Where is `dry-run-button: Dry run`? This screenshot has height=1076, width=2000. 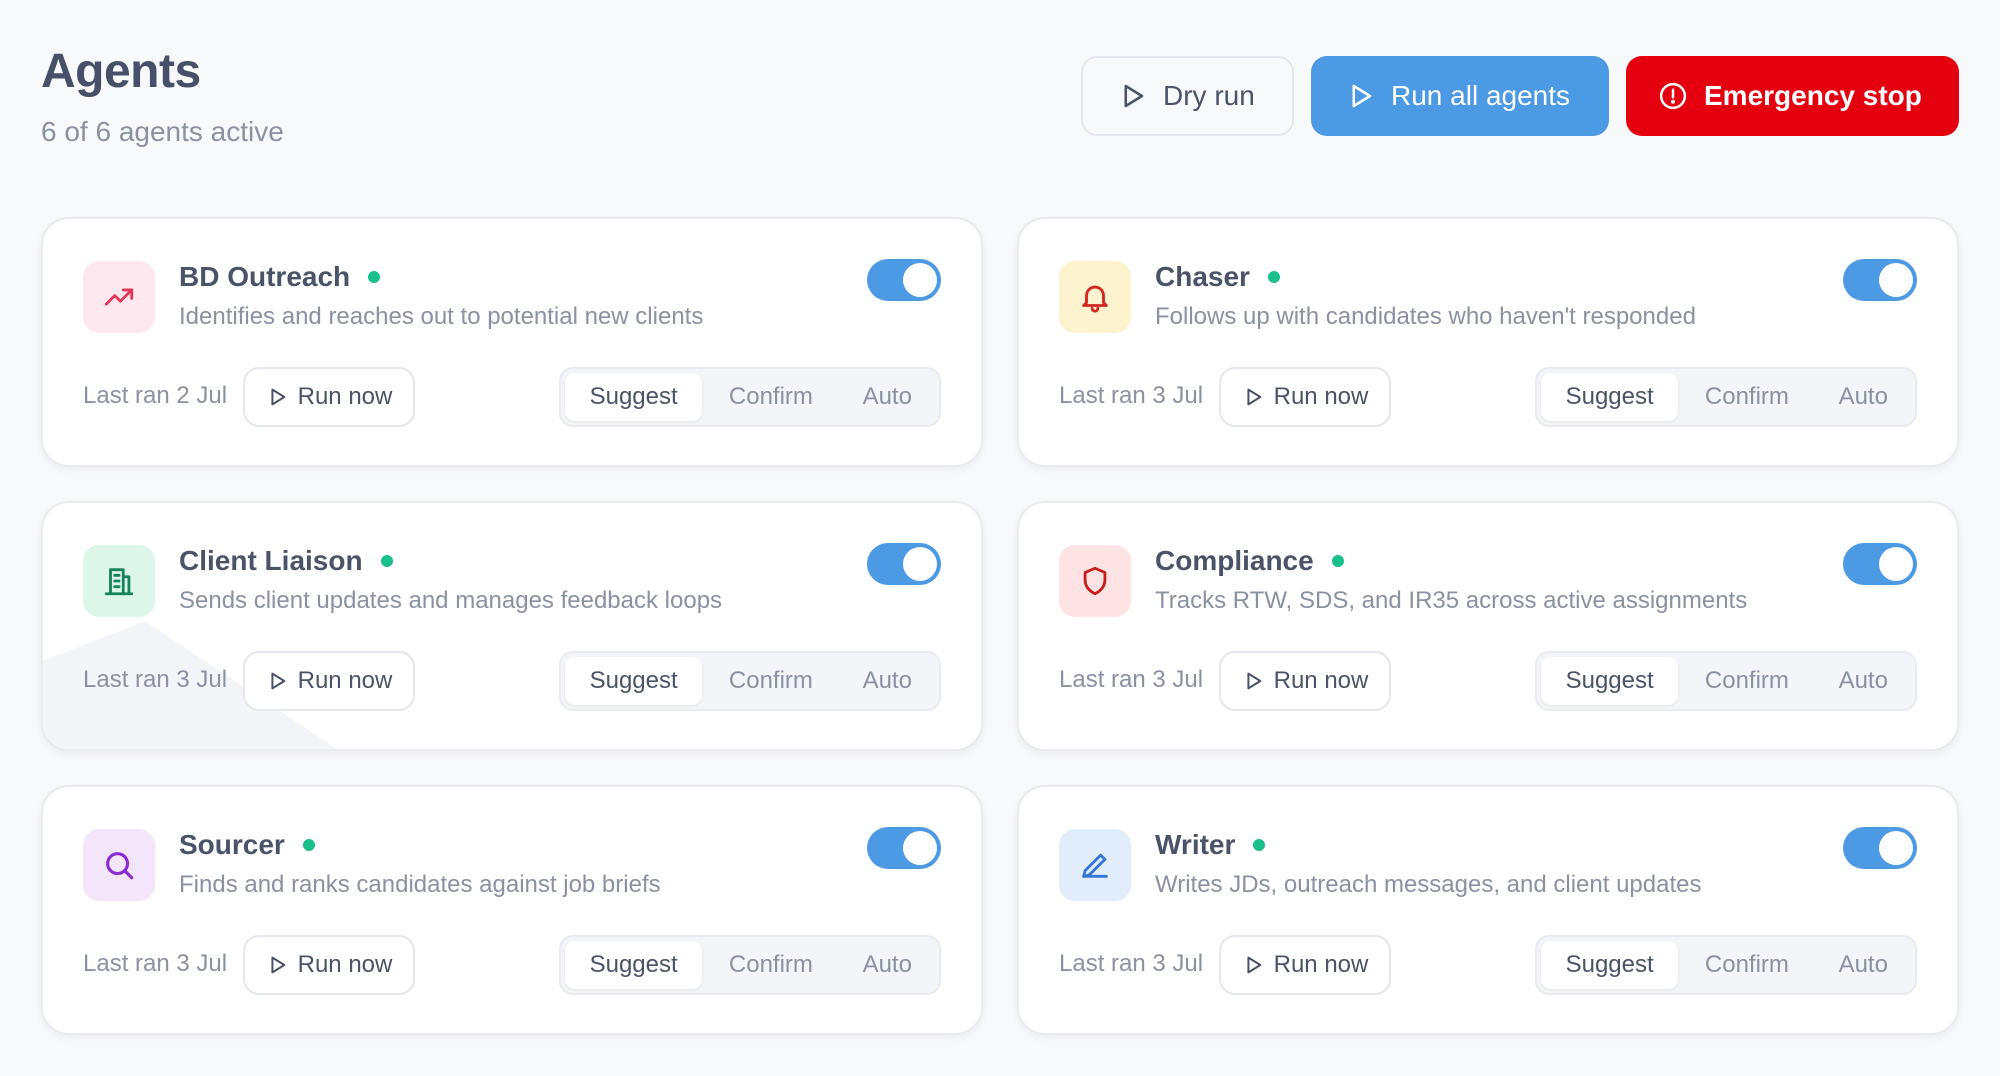 dry-run-button: Dry run is located at coordinates (1187, 96).